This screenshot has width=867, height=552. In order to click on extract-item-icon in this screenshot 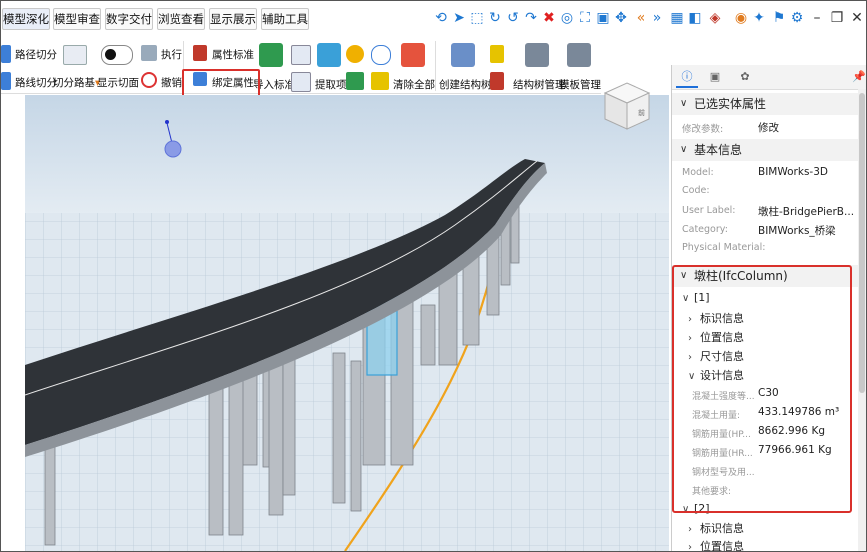, I will do `click(329, 55)`.